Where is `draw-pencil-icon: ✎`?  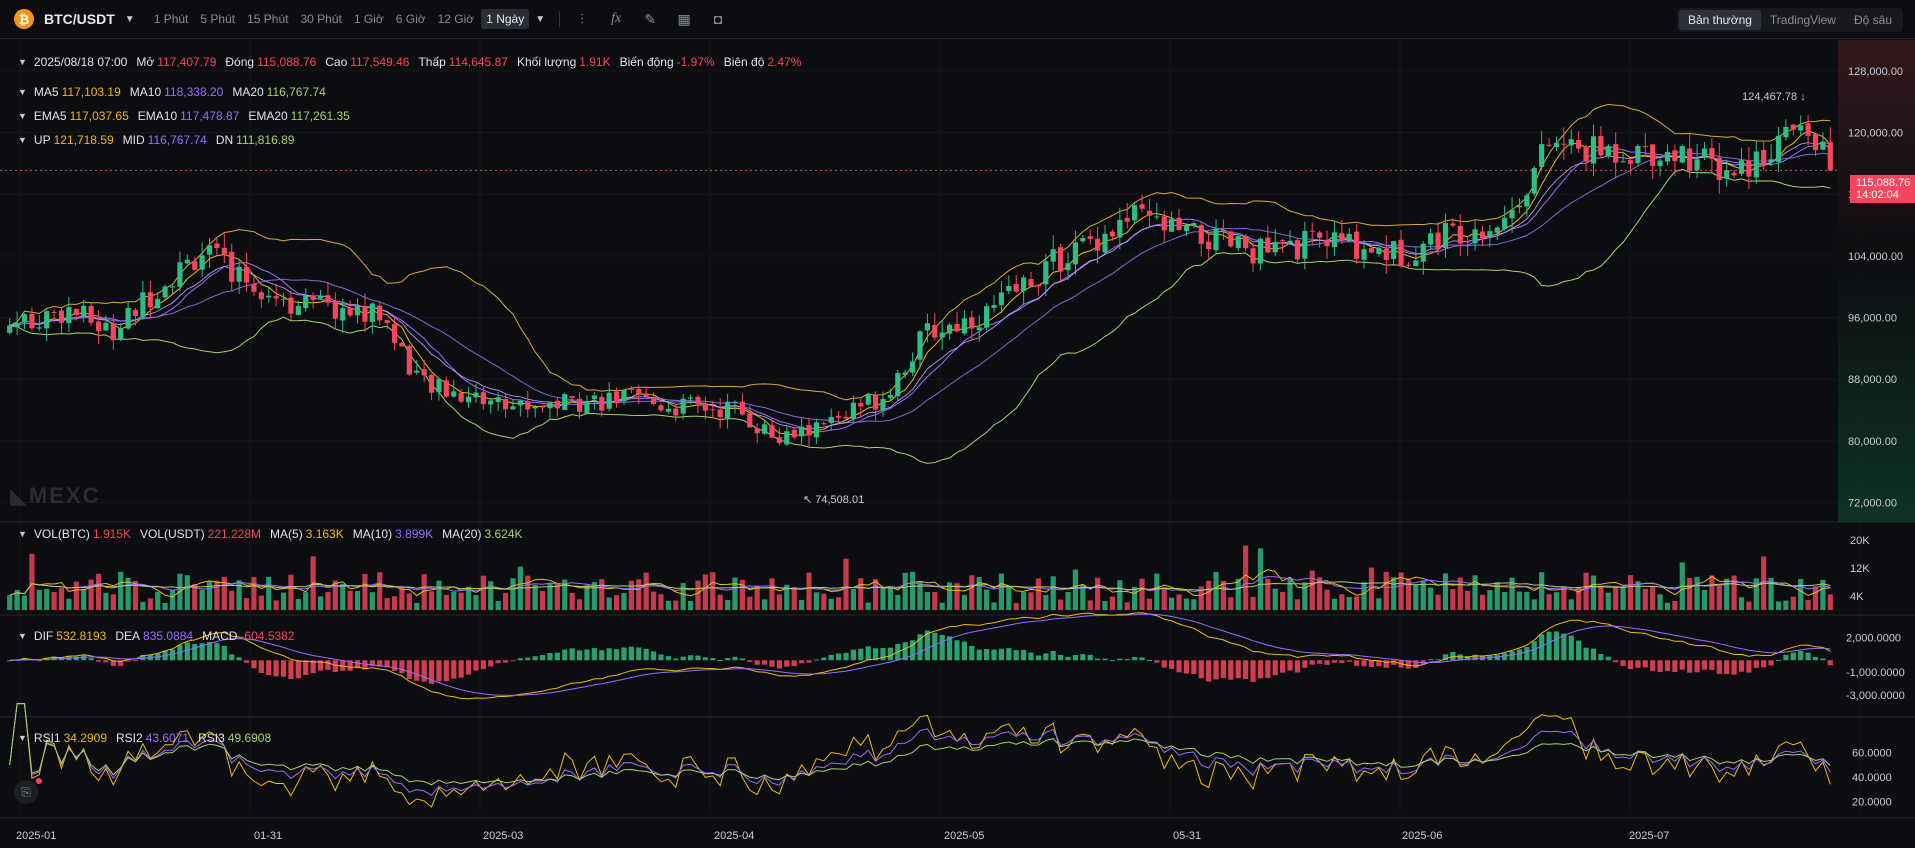
draw-pencil-icon: ✎ is located at coordinates (650, 19).